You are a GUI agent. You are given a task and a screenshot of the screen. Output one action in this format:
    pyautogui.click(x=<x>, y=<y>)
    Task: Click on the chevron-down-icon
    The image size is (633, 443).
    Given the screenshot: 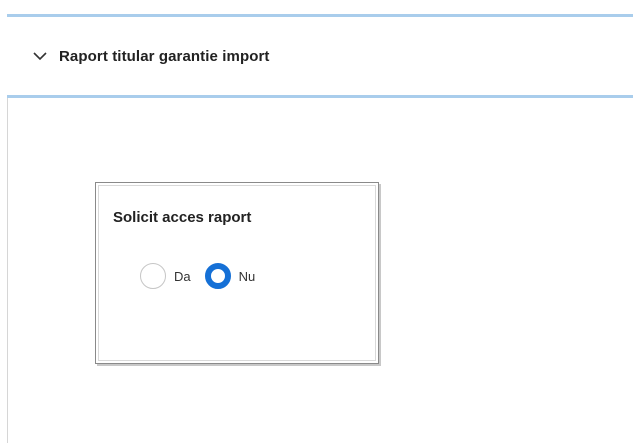 What is the action you would take?
    pyautogui.click(x=40, y=56)
    